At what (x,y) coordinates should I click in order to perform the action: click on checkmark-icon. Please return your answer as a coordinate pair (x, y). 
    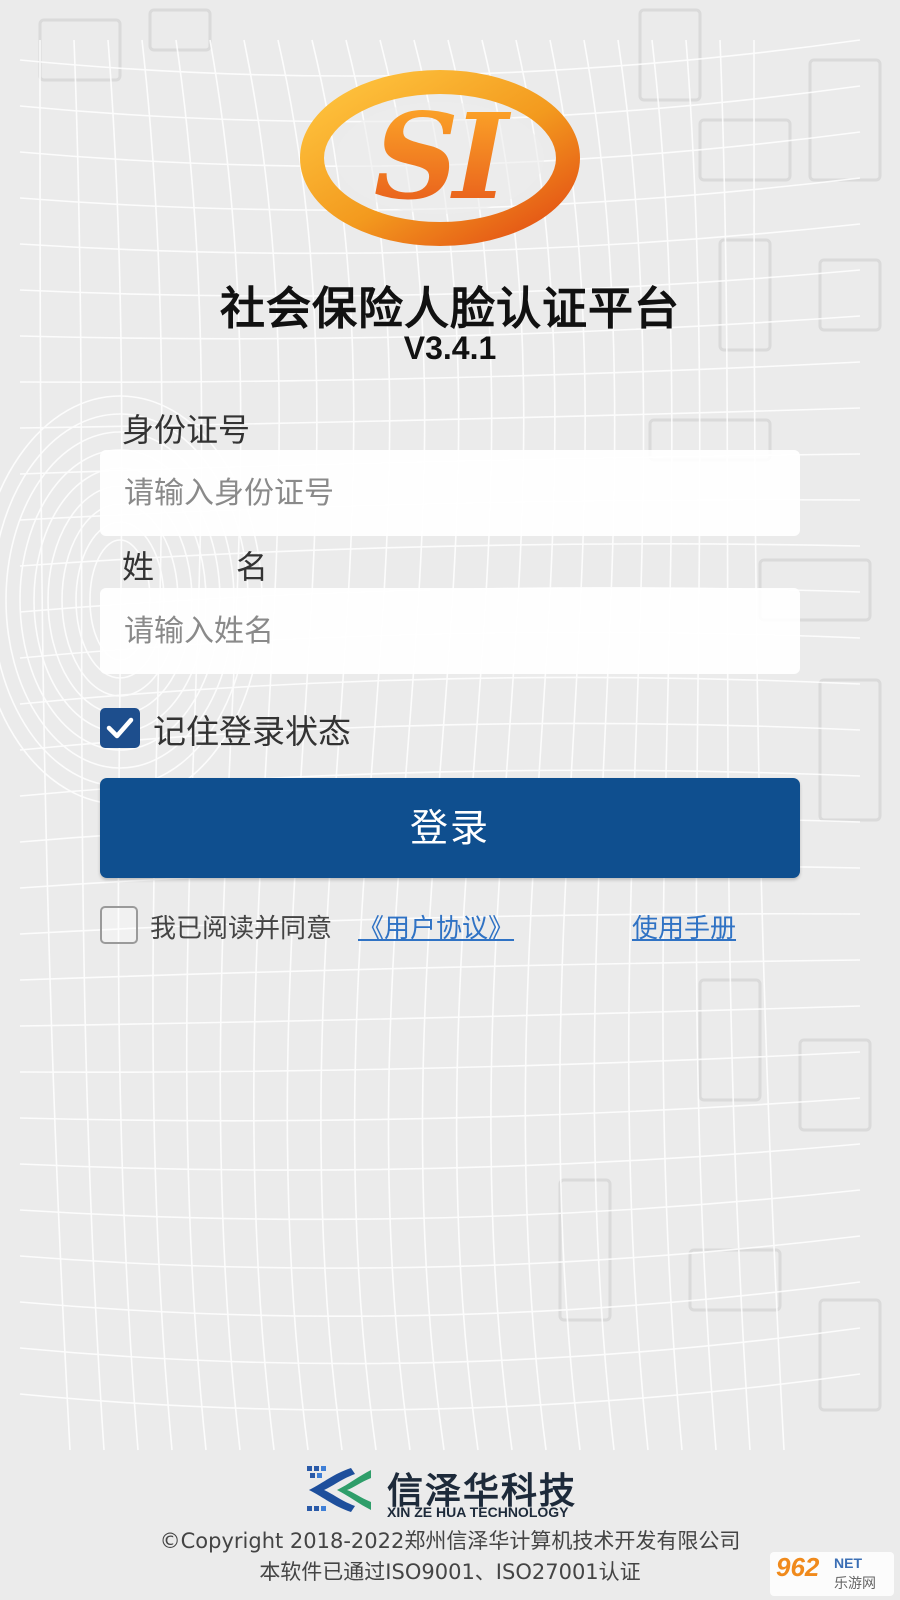
    Looking at the image, I should click on (120, 728).